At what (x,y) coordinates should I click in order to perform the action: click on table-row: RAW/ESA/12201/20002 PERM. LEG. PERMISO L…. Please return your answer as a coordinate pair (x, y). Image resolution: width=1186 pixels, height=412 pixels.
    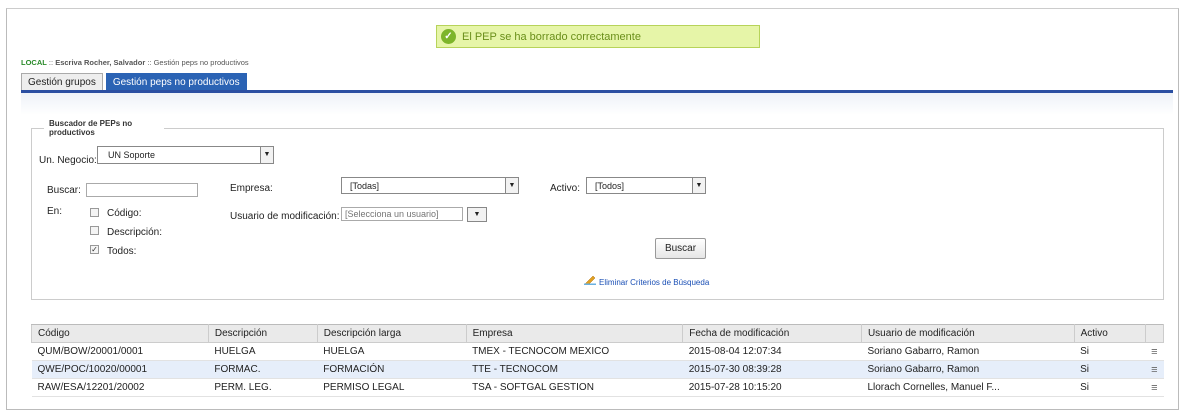
    Looking at the image, I should click on (597, 387).